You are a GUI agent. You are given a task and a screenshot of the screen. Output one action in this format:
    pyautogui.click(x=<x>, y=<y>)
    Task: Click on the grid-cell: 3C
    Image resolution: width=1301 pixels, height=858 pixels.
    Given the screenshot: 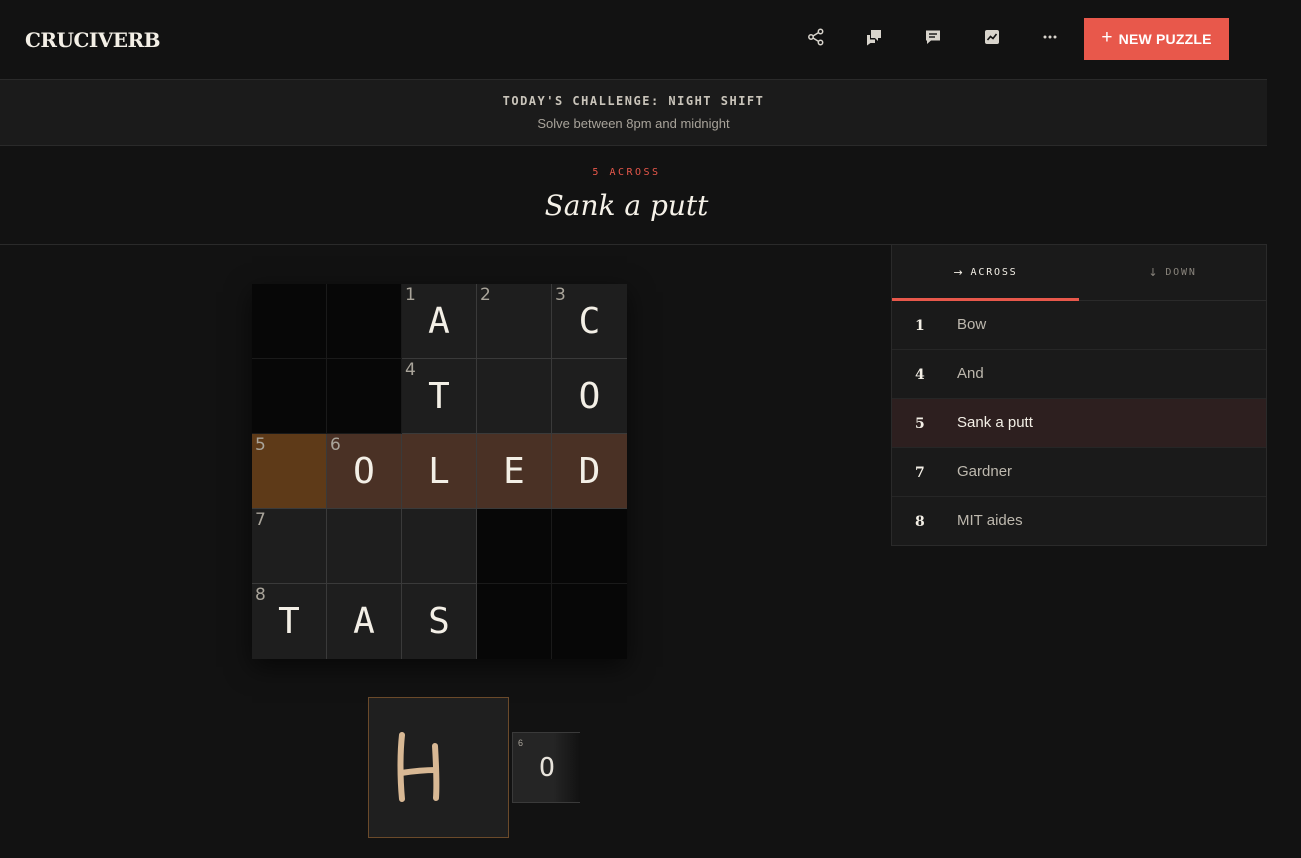 What is the action you would take?
    pyautogui.click(x=589, y=321)
    